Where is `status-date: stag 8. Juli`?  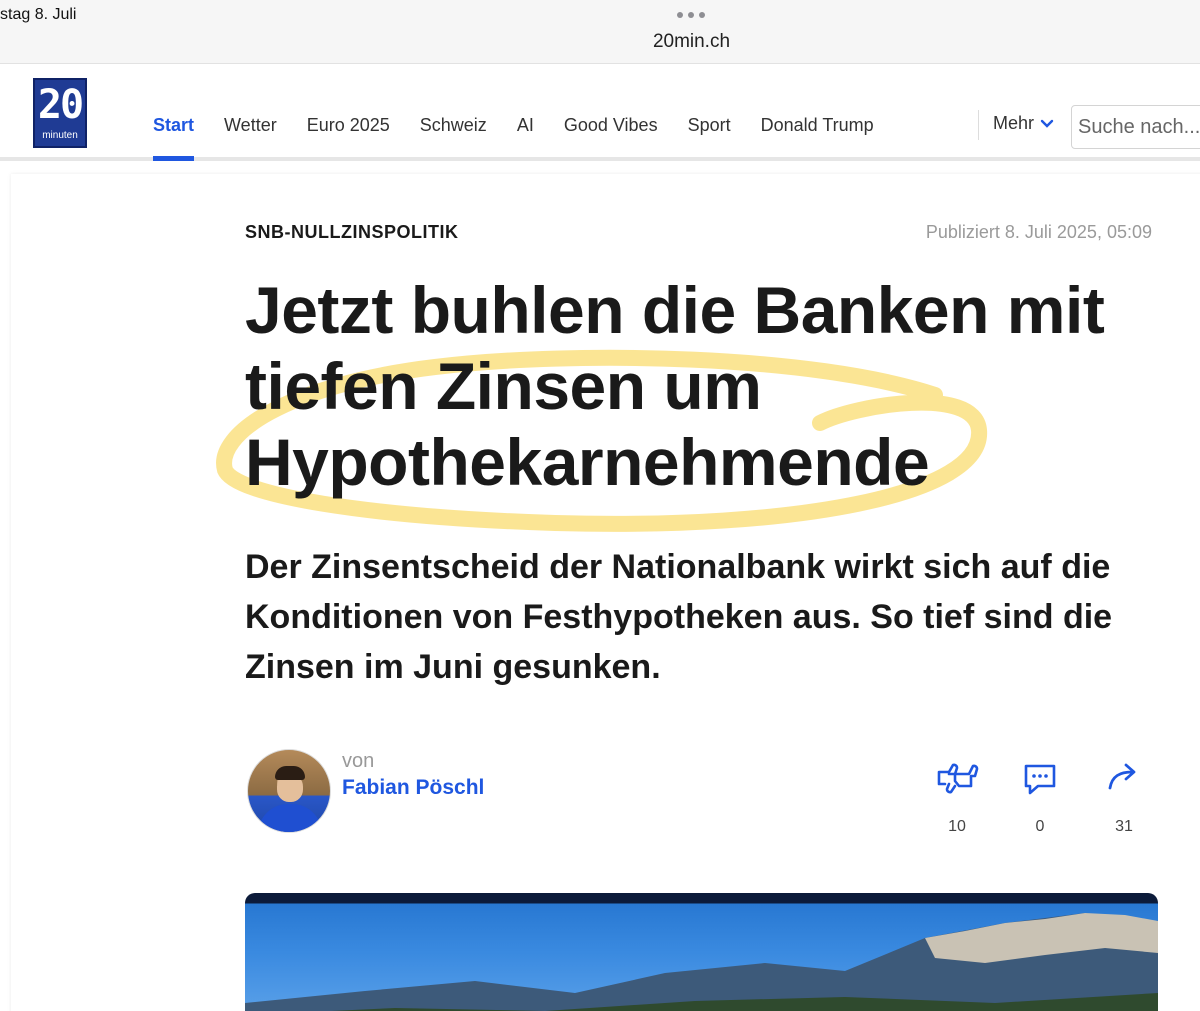 status-date: stag 8. Juli is located at coordinates (38, 14).